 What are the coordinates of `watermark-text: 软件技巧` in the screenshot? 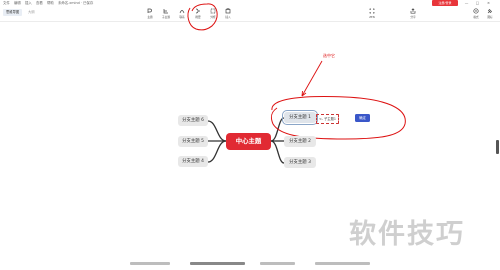 It's located at (407, 234).